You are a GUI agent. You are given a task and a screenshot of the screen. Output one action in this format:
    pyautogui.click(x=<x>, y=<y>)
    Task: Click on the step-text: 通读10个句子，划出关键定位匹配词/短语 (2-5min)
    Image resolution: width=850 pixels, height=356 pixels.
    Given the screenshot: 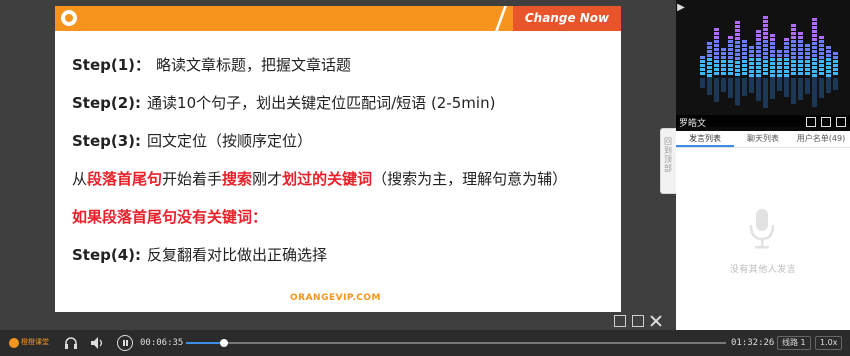 What is the action you would take?
    pyautogui.click(x=321, y=103)
    